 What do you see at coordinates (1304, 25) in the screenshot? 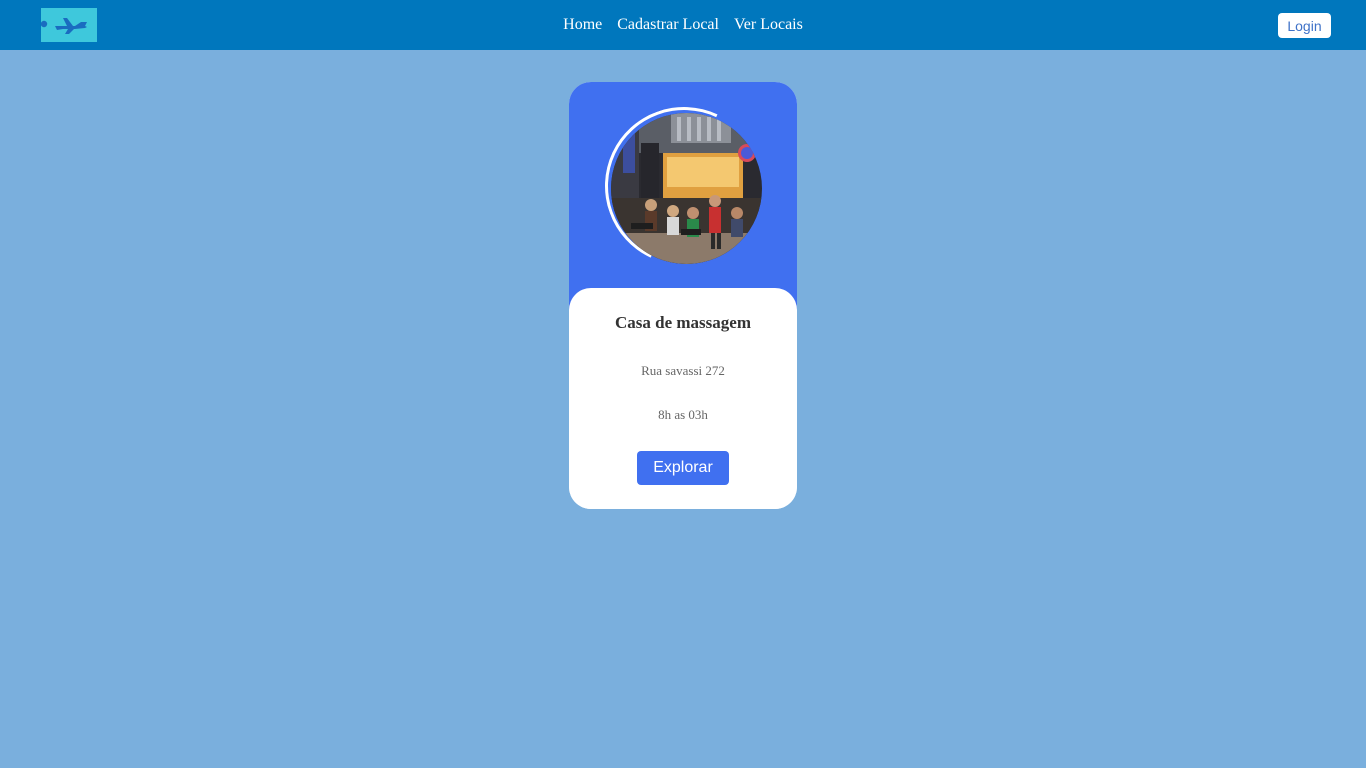
I see `login-button: Login` at bounding box center [1304, 25].